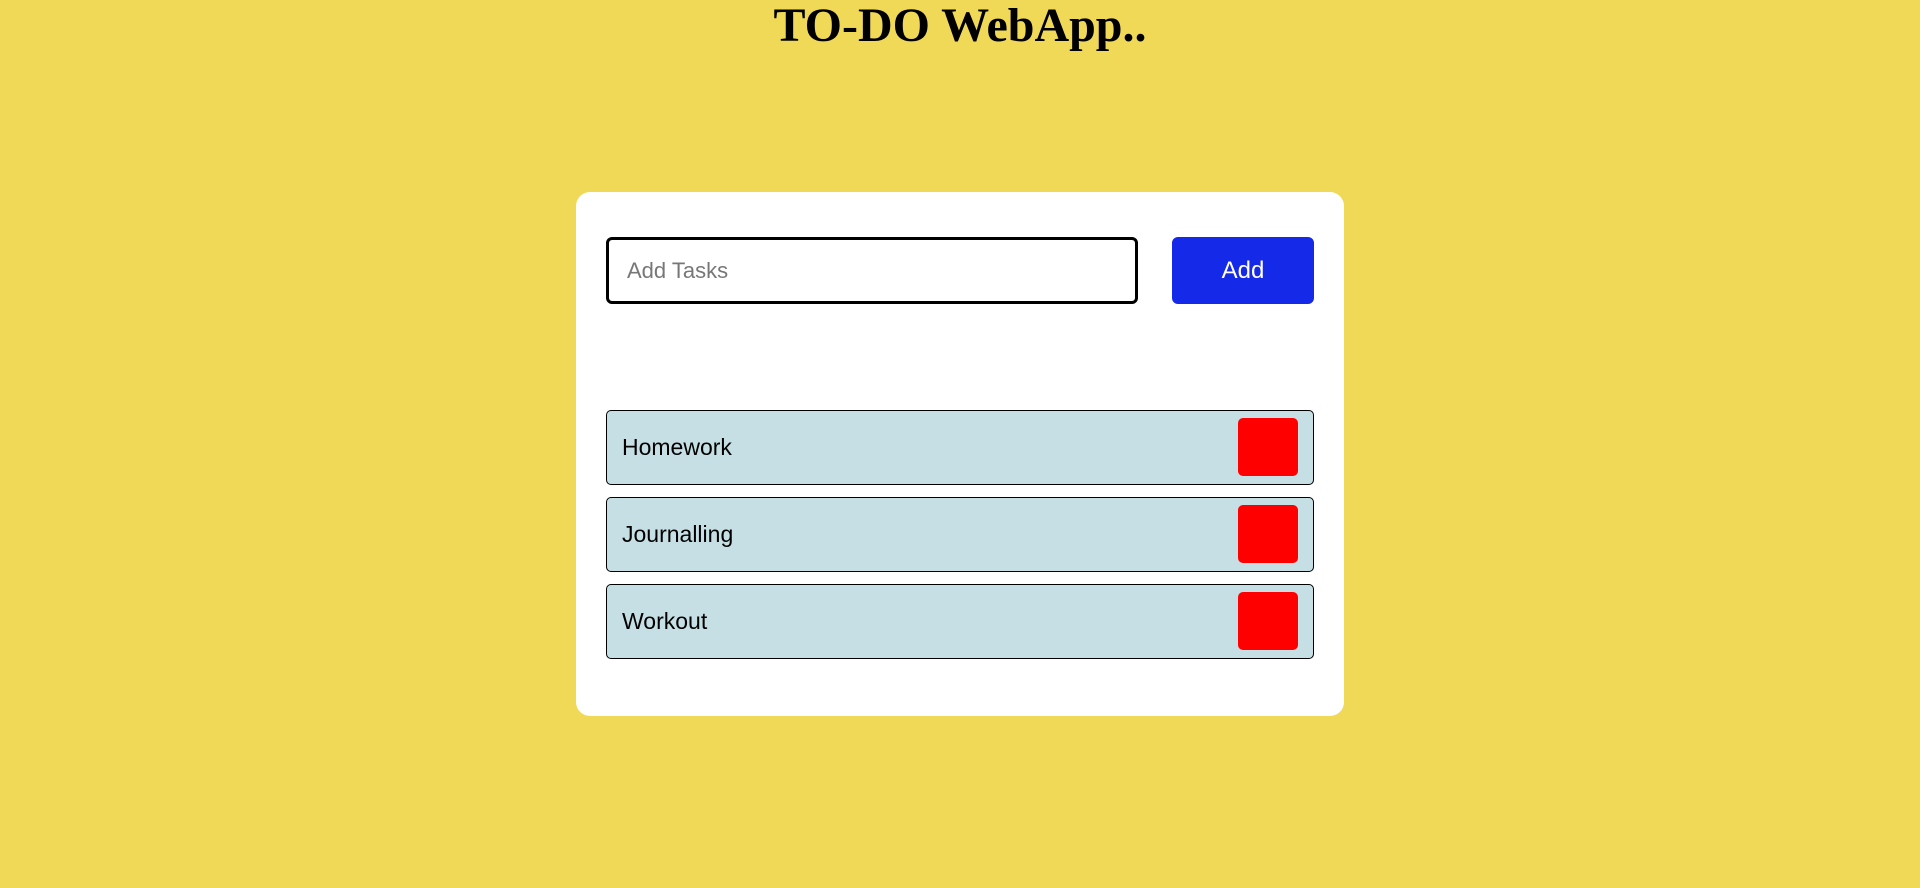  I want to click on task-item-journalling: Journalling, so click(960, 534).